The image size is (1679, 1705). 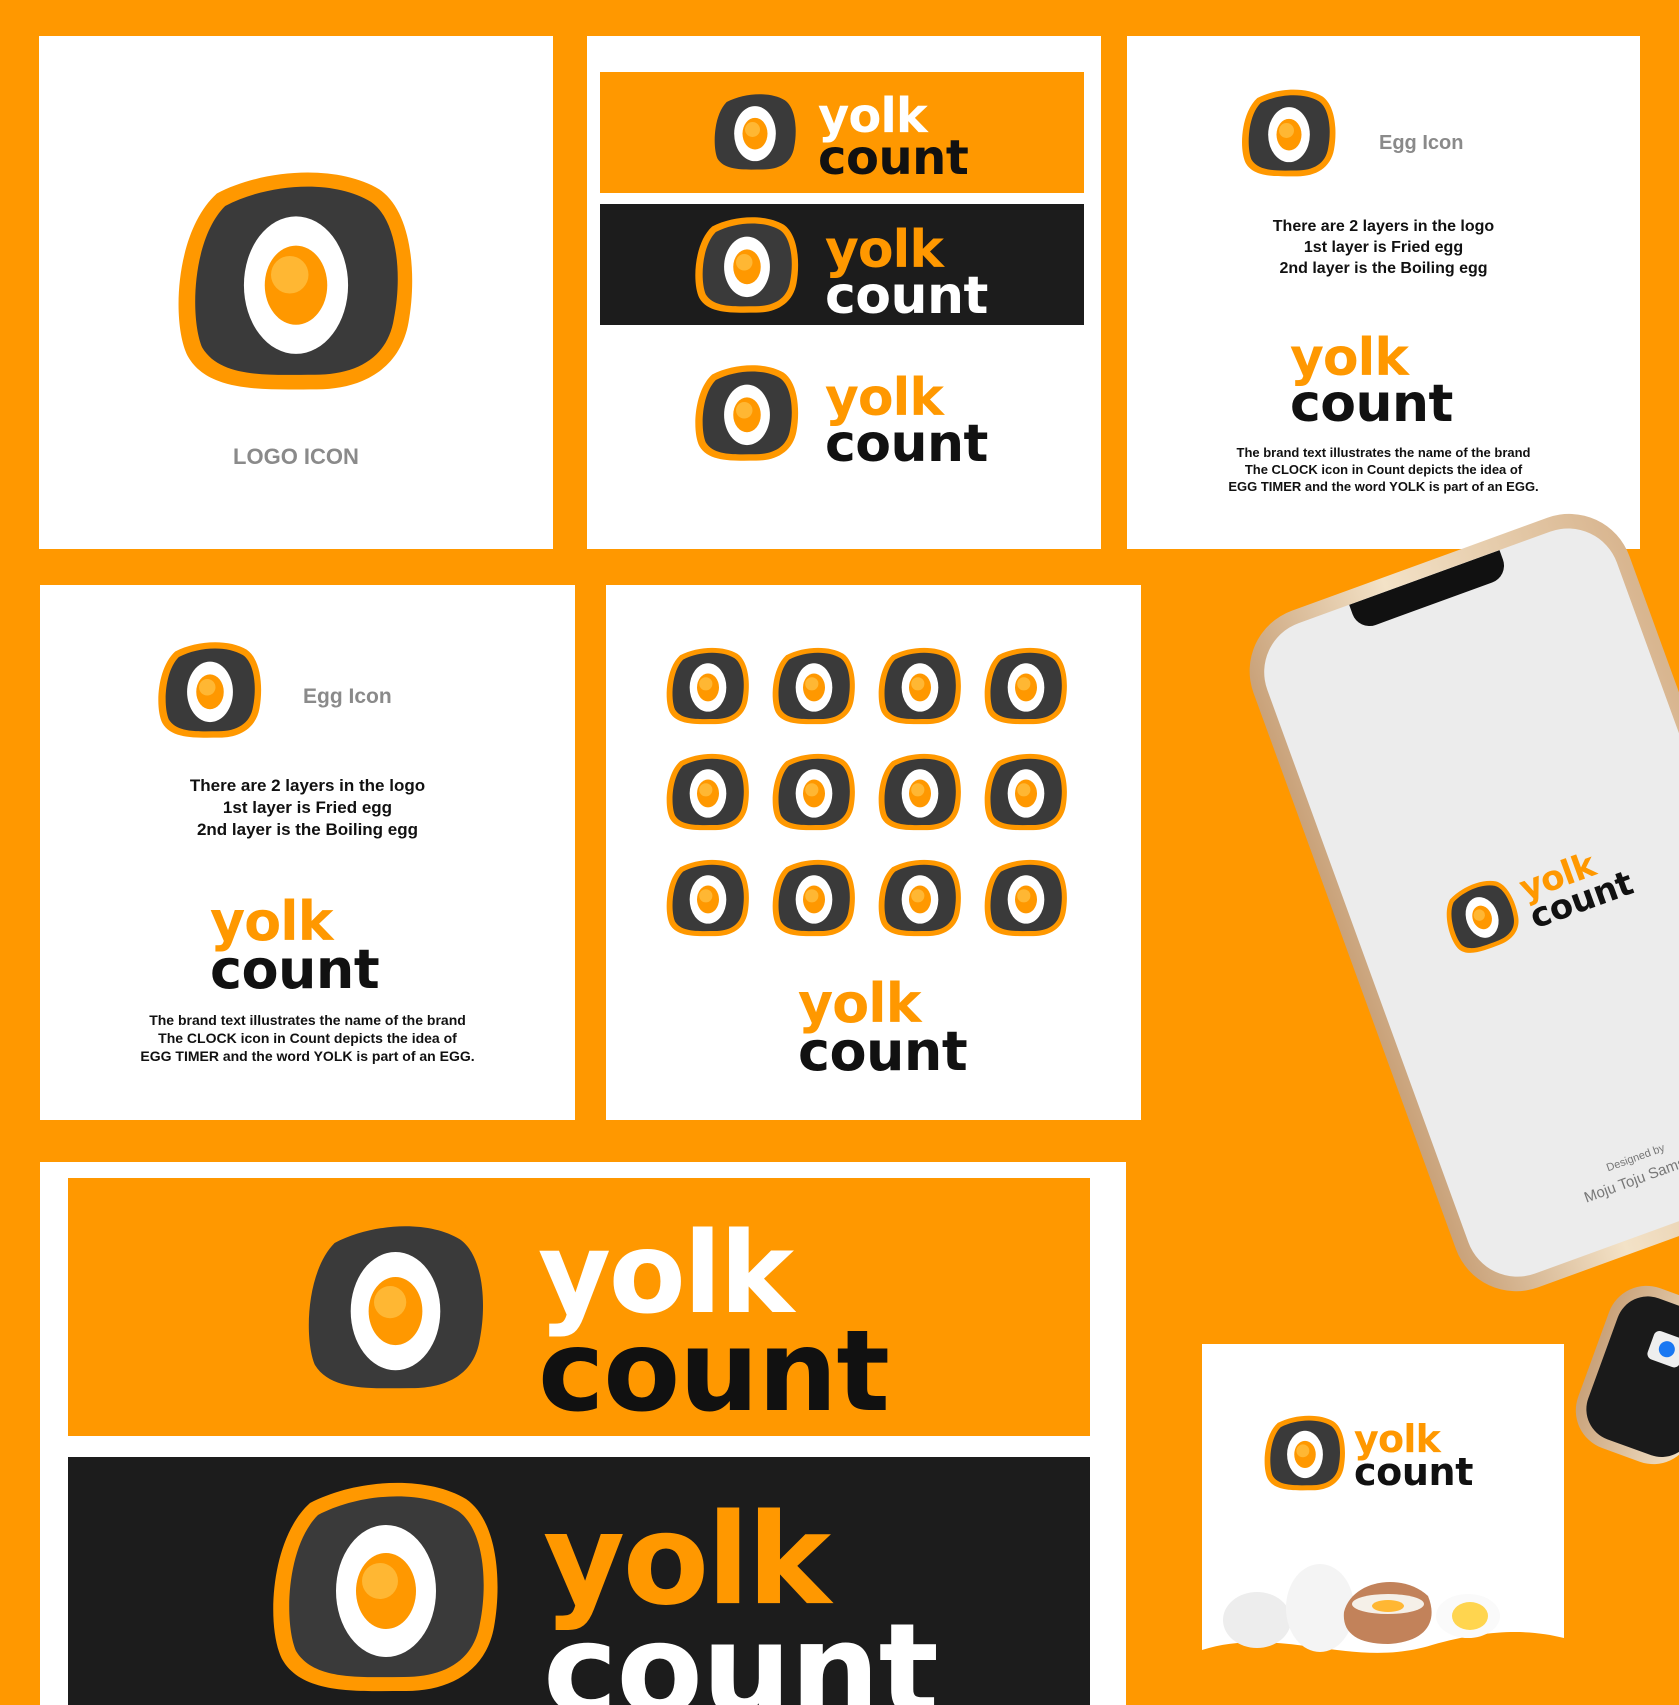 I want to click on orange-band: yolk count, so click(x=842, y=132).